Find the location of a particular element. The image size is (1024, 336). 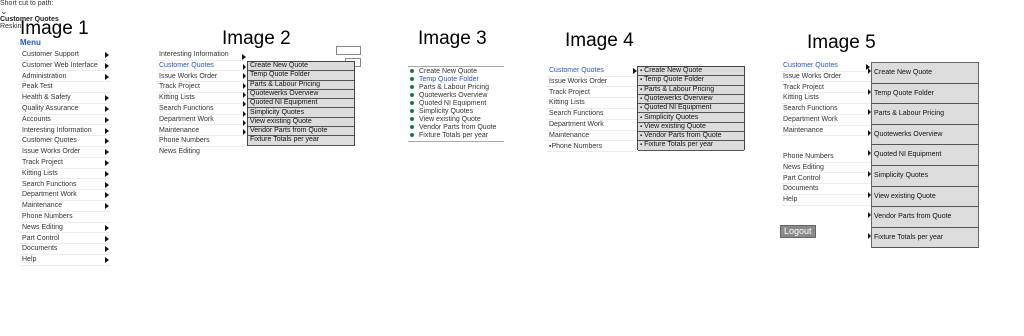

quote-menu-item: Quotewerks Overview is located at coordinates (448, 95).